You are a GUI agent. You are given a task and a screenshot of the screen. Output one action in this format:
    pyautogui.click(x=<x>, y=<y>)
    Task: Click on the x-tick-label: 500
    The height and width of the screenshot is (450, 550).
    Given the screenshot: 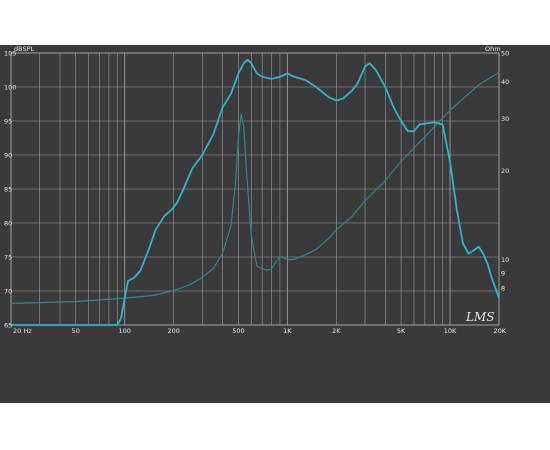 What is the action you would take?
    pyautogui.click(x=238, y=331)
    